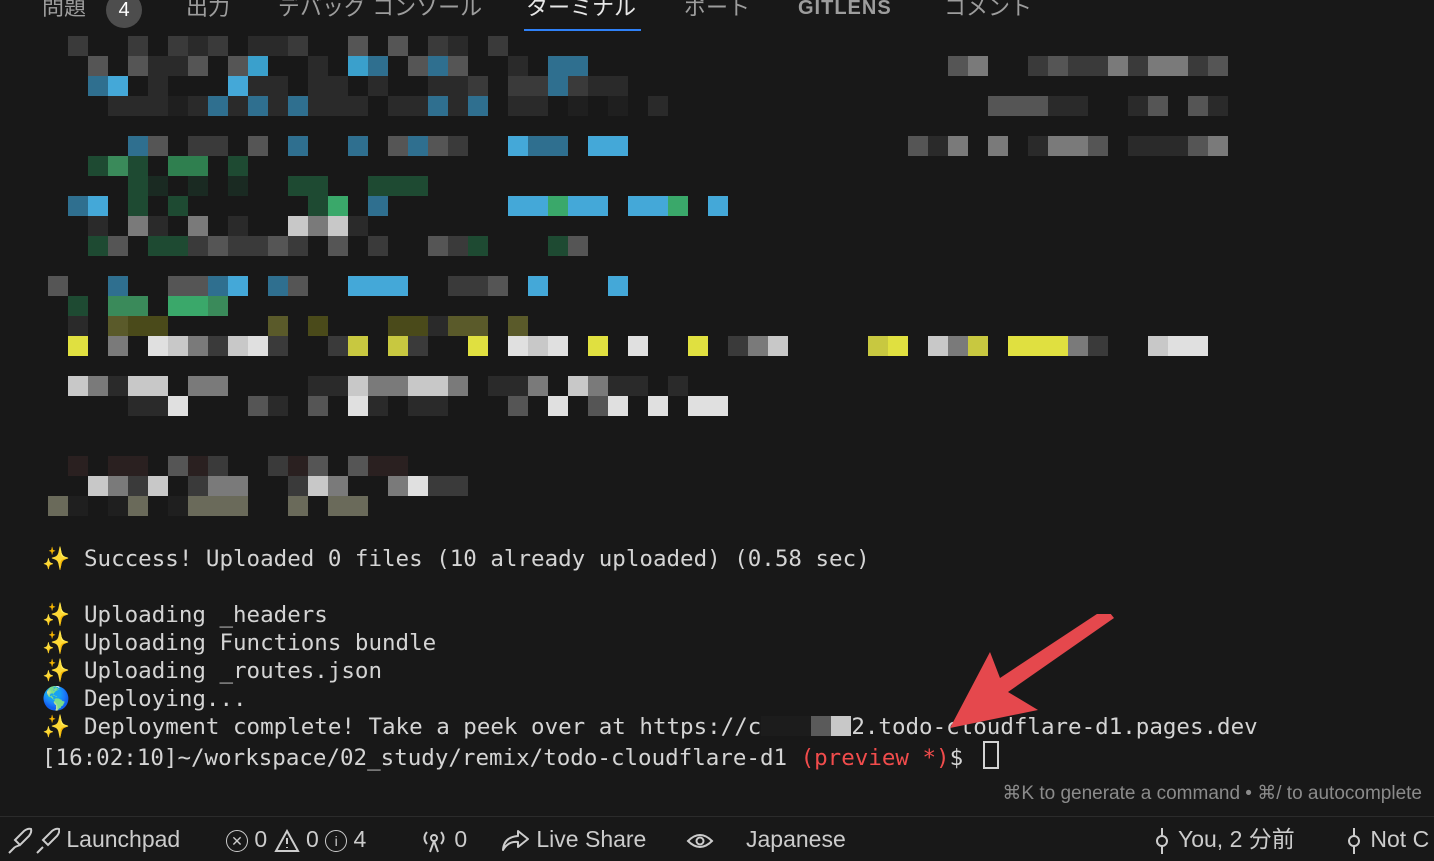  Describe the element at coordinates (208, 14) in the screenshot. I see `tab-output: 出力` at that location.